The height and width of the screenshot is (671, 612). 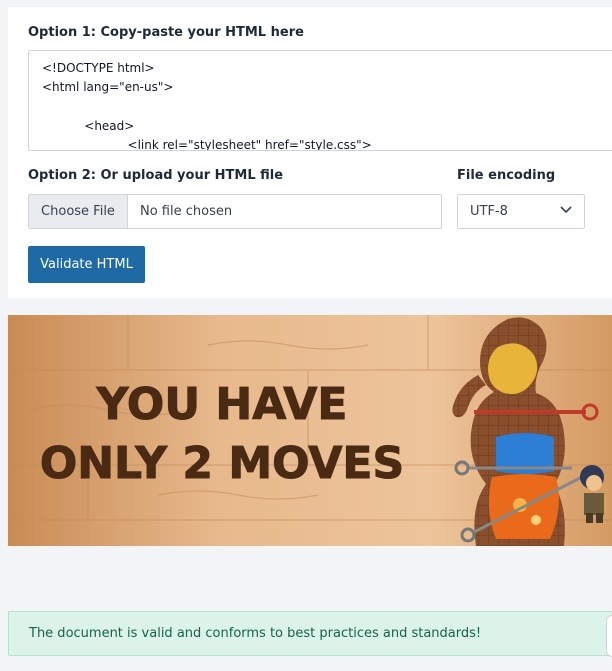 What do you see at coordinates (166, 32) in the screenshot?
I see `option1-label: Option 1: Copy-paste your HTML here` at bounding box center [166, 32].